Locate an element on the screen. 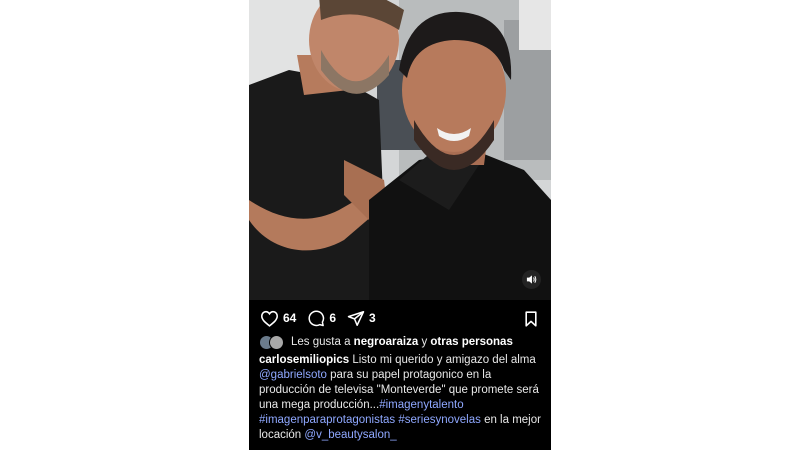 The height and width of the screenshot is (450, 800). caption-line: locación @v_beautysalon_ is located at coordinates (401, 435).